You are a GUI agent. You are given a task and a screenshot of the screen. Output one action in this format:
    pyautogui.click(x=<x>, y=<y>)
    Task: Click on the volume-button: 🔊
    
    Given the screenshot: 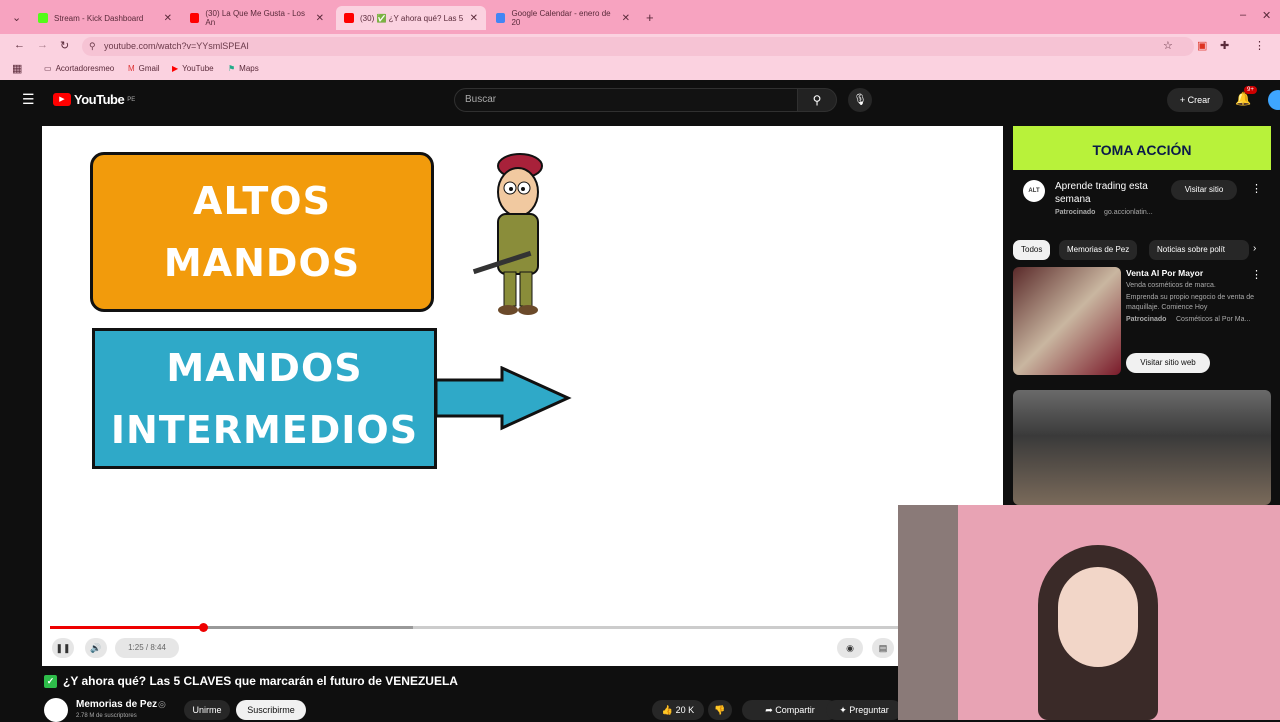 What is the action you would take?
    pyautogui.click(x=96, y=648)
    